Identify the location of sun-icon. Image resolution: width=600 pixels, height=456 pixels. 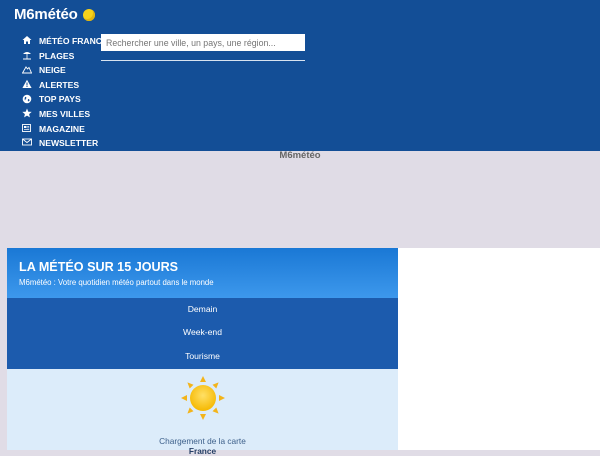
(203, 398).